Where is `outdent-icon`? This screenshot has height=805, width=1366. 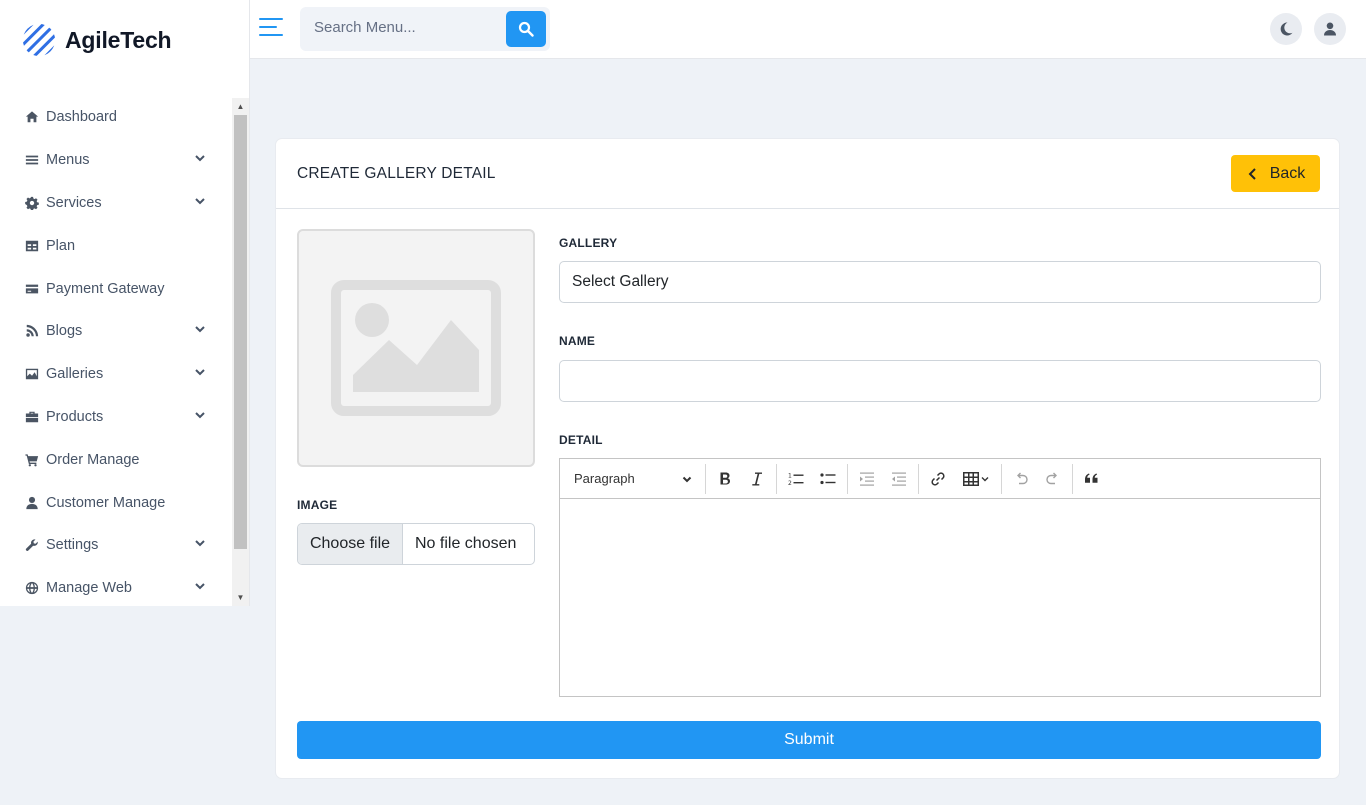
outdent-icon is located at coordinates (899, 479).